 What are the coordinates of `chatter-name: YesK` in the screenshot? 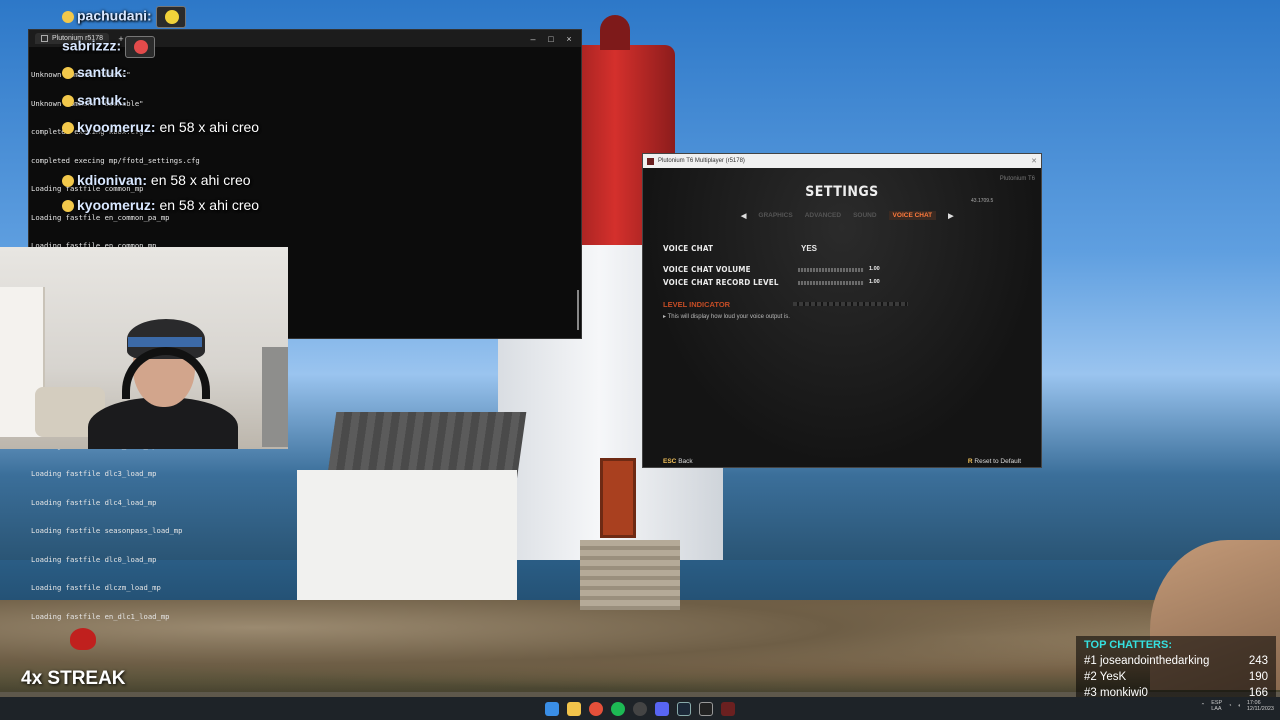 It's located at (1113, 677).